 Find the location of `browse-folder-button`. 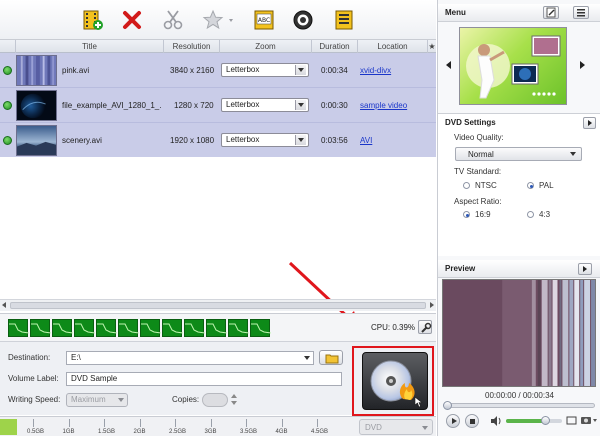

browse-folder-button is located at coordinates (331, 357).